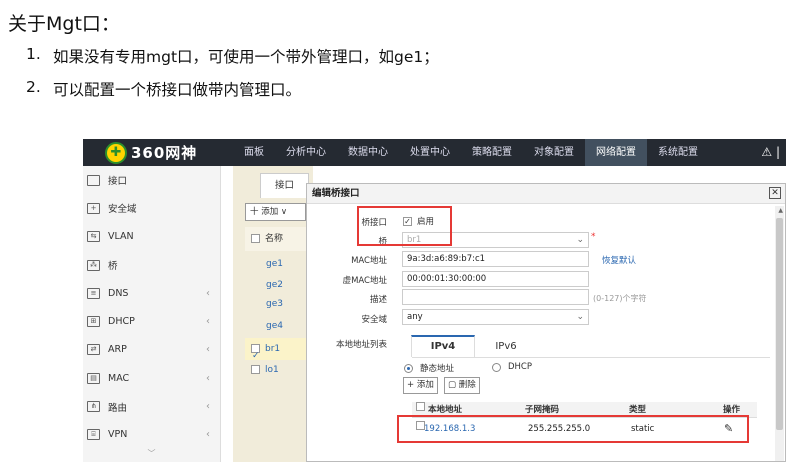 This screenshot has height=462, width=791. What do you see at coordinates (255, 352) in the screenshot?
I see `row-checkbox: ✓` at bounding box center [255, 352].